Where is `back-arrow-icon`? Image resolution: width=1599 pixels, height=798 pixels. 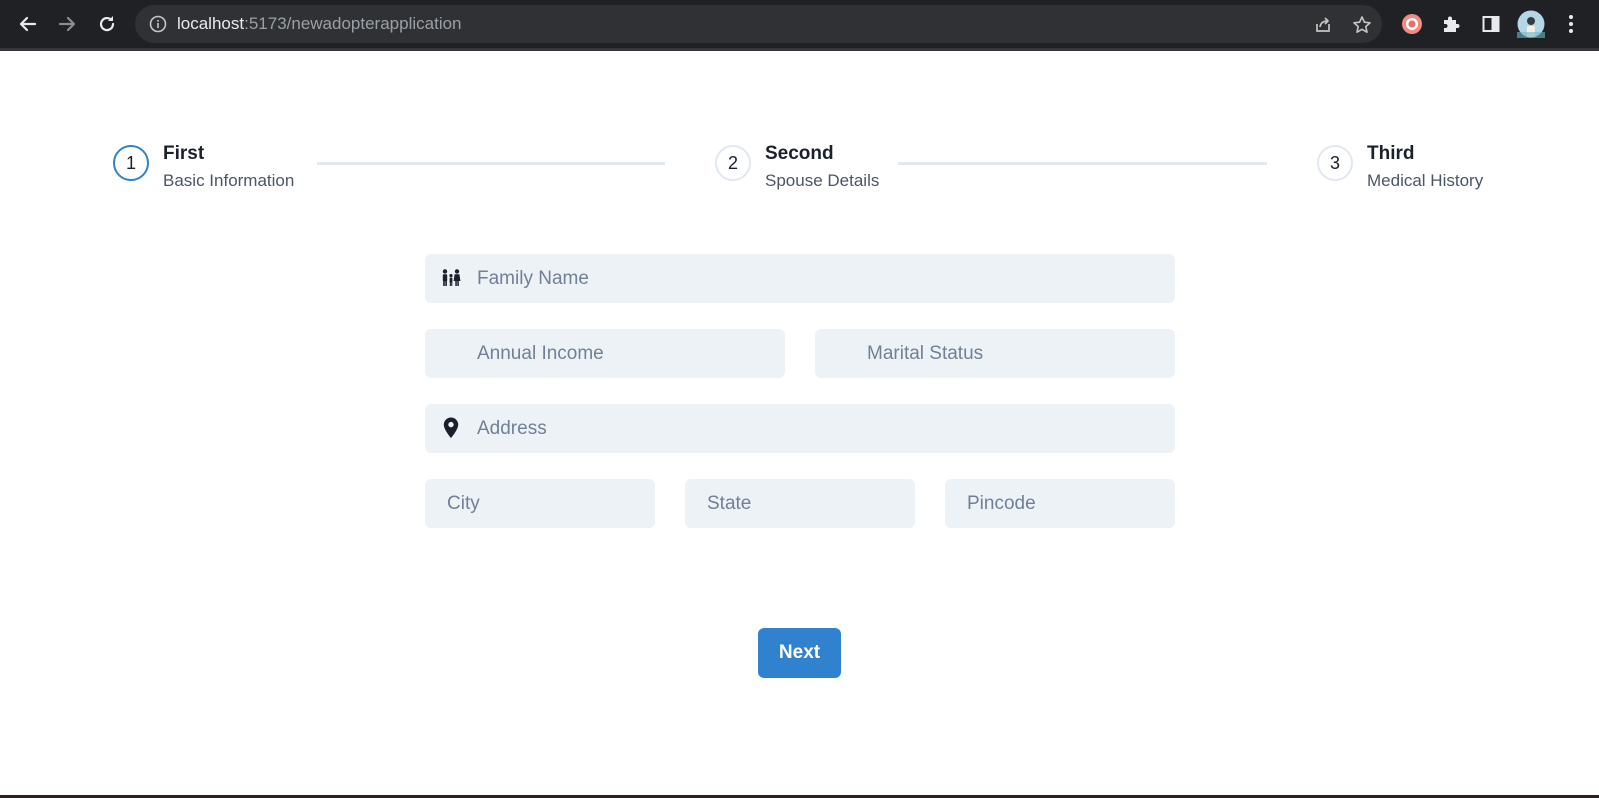 back-arrow-icon is located at coordinates (28, 24).